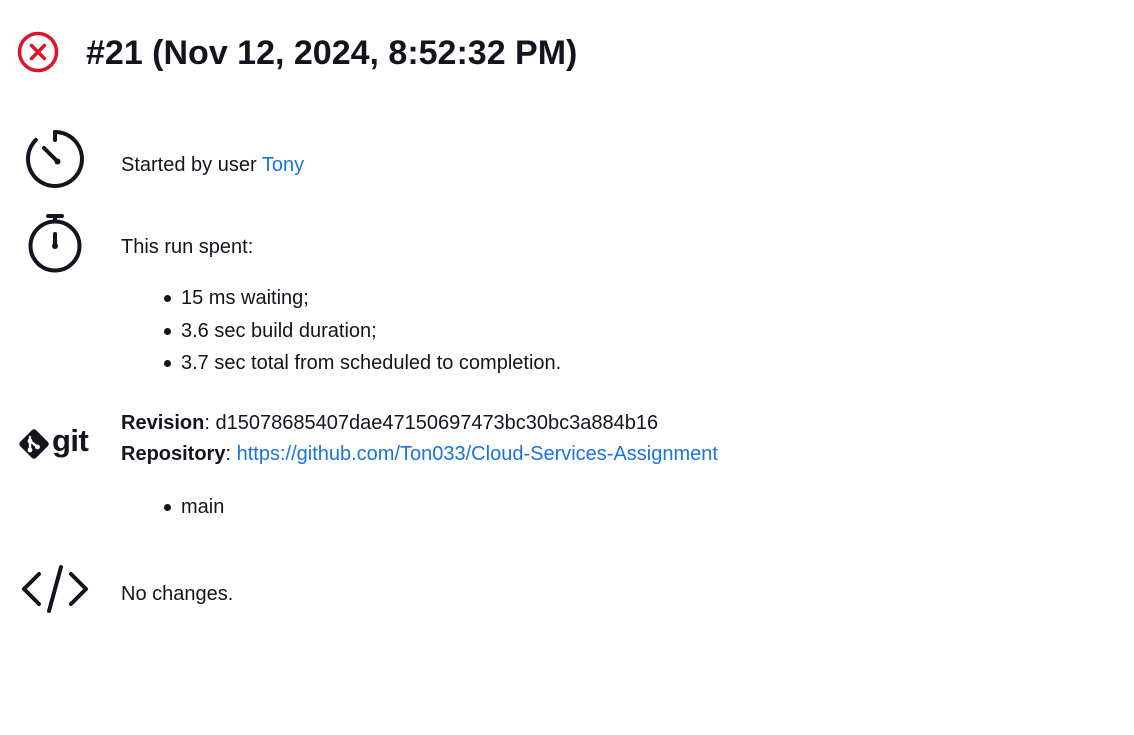 This screenshot has width=1134, height=735. I want to click on list-item: main, so click(193, 507).